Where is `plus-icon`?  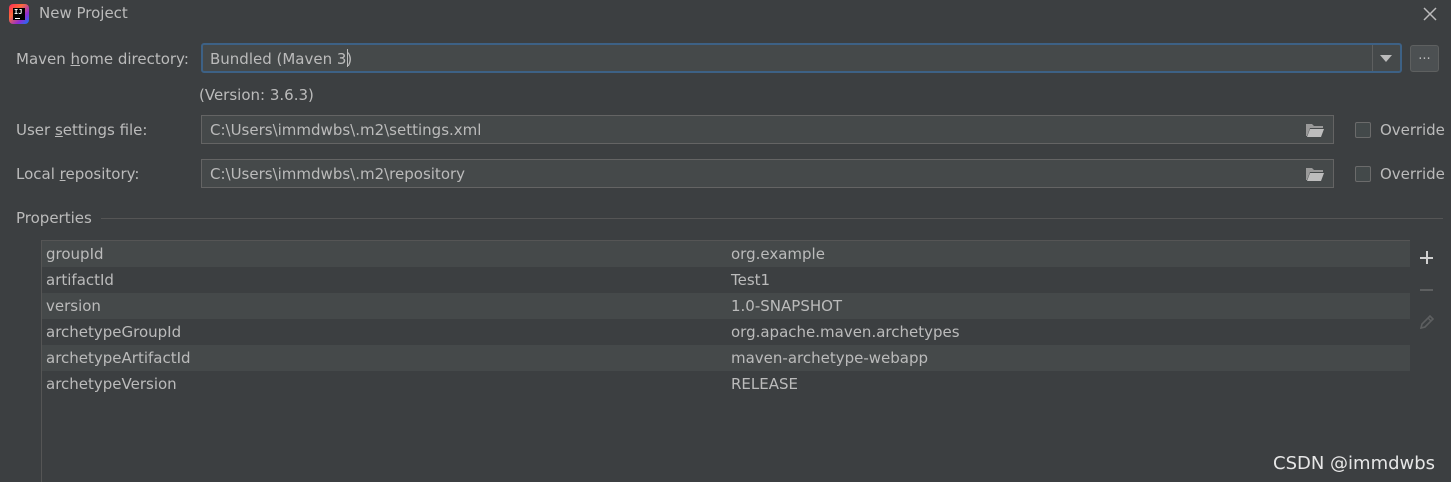
plus-icon is located at coordinates (1427, 258).